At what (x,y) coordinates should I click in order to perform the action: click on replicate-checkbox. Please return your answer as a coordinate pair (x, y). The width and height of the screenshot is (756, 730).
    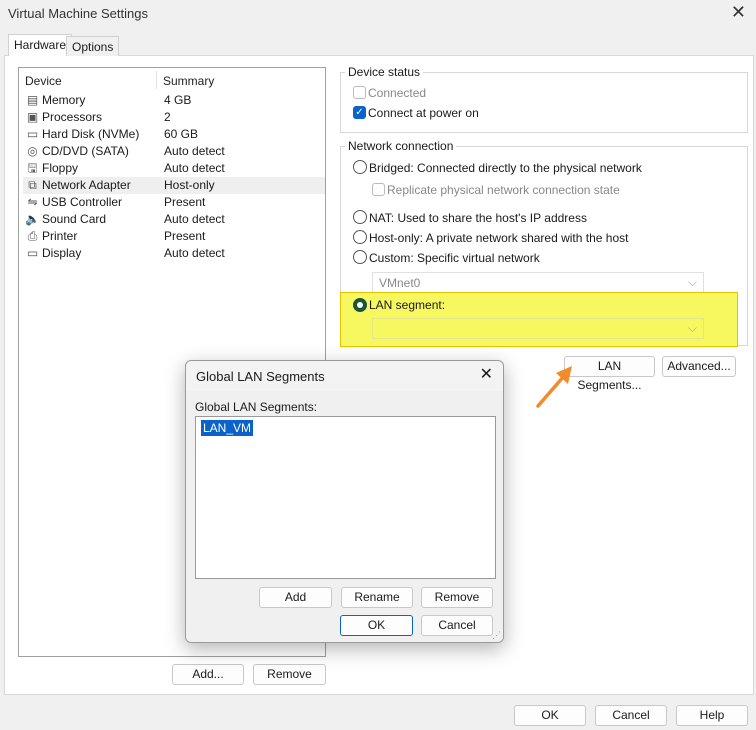
    Looking at the image, I should click on (378, 189).